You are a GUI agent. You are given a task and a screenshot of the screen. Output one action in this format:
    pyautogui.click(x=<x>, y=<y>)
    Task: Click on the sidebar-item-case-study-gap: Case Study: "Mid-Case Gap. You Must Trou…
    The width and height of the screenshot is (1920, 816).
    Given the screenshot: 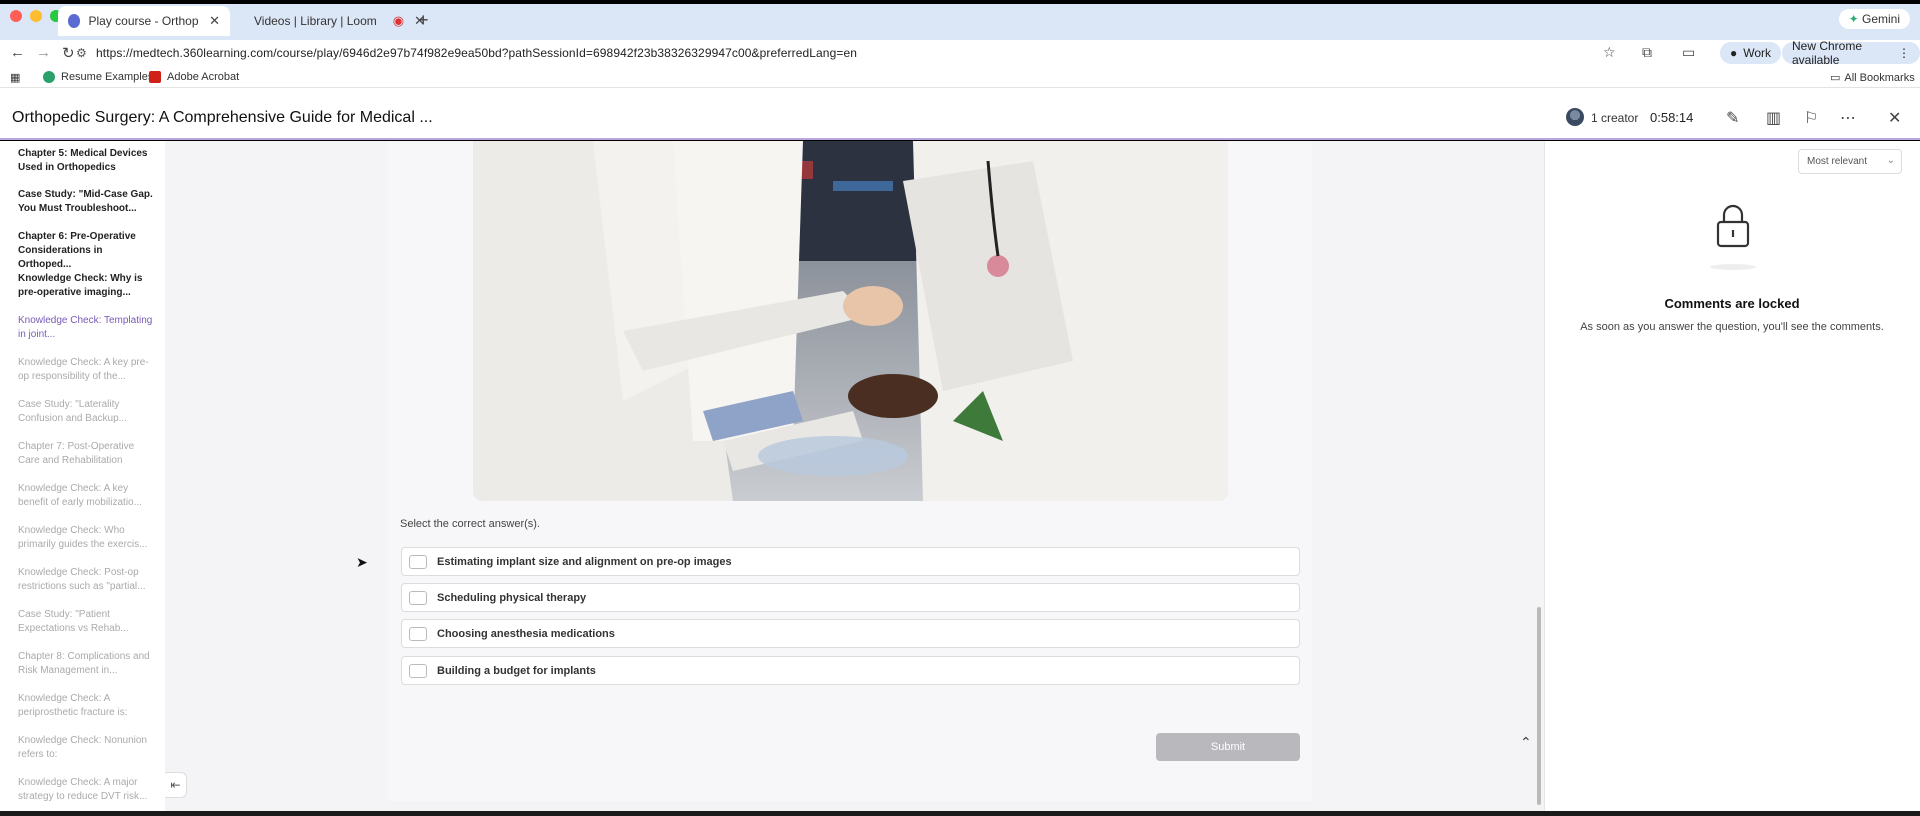 What is the action you would take?
    pyautogui.click(x=85, y=202)
    